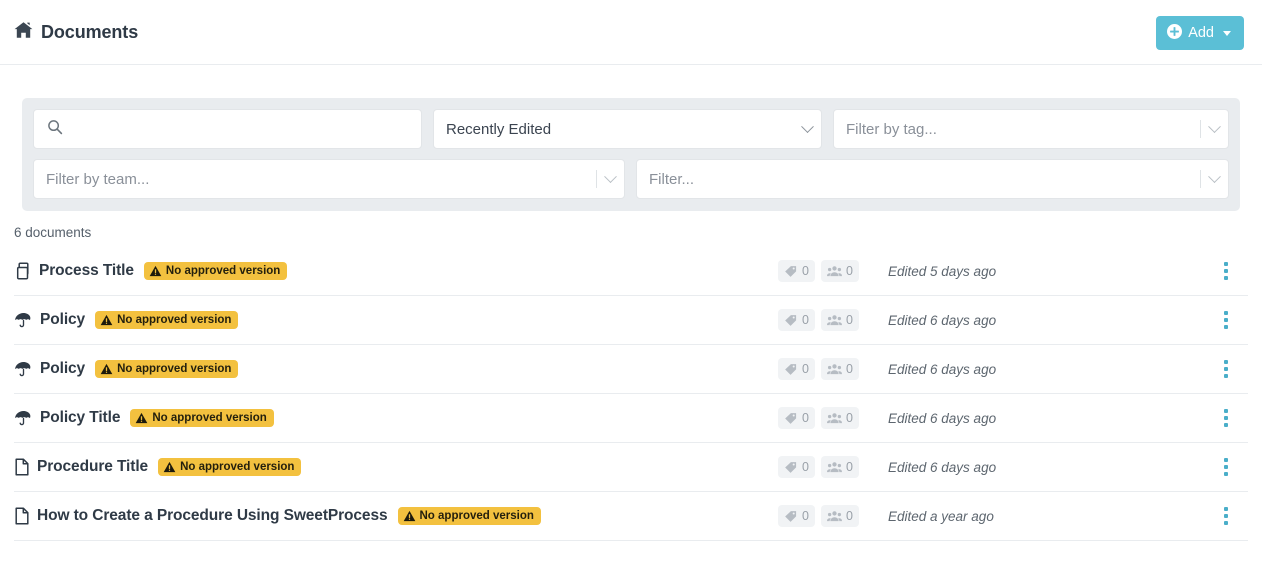 Image resolution: width=1262 pixels, height=566 pixels. I want to click on page-title-text: Documents, so click(90, 31).